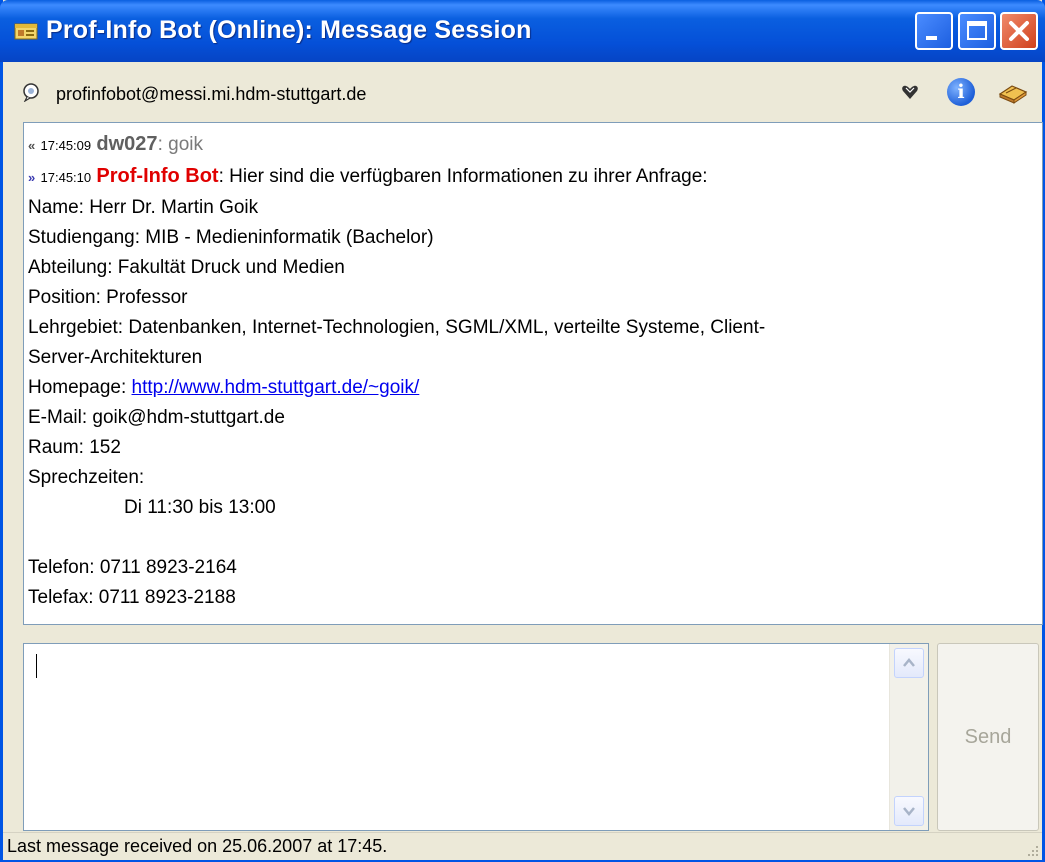  I want to click on info-raum: Raum: 152, so click(74, 447).